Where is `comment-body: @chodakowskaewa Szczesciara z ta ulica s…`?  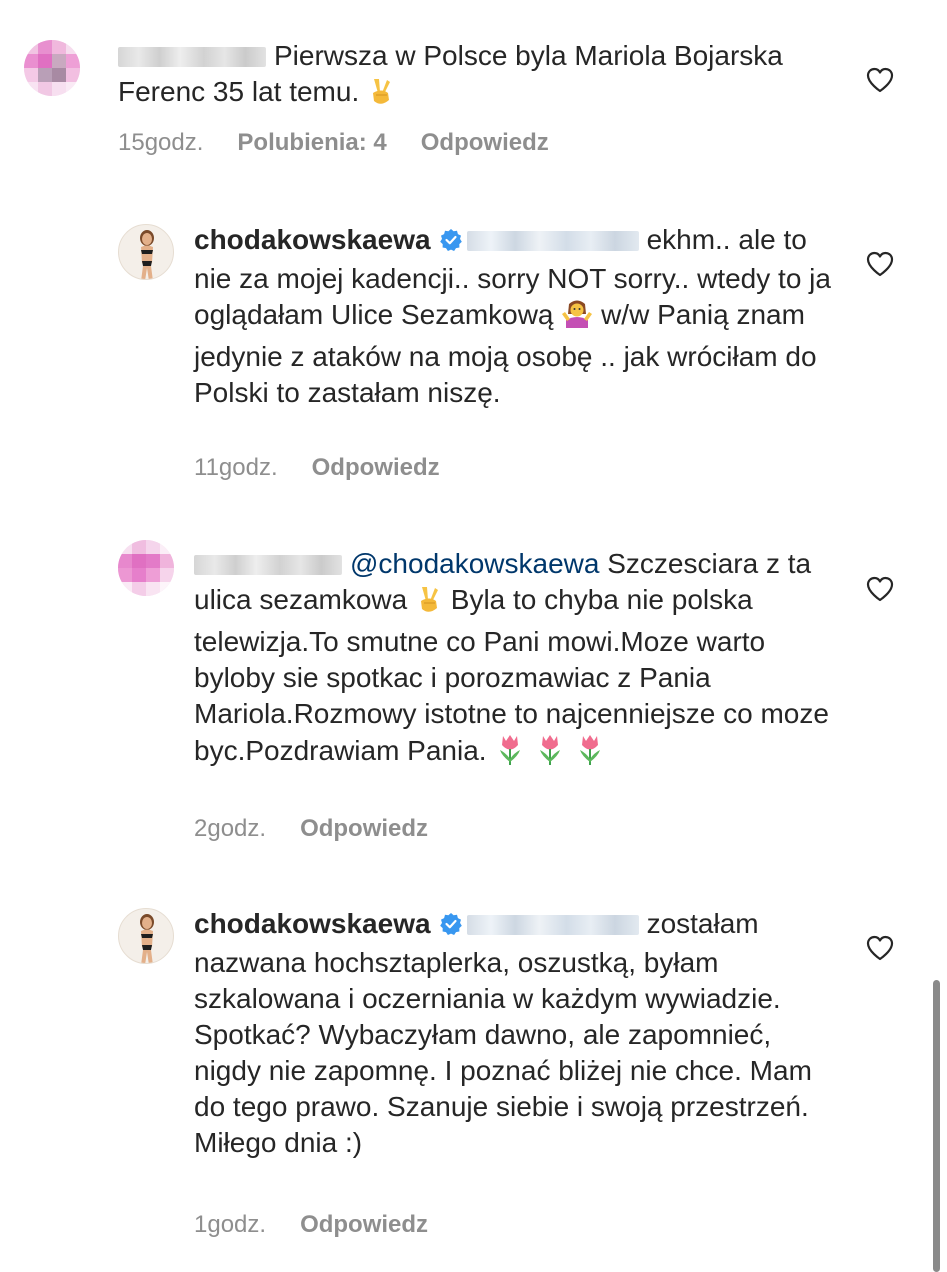
comment-body: @chodakowskaewa Szczesciara z ta ulica s… is located at coordinates (514, 660).